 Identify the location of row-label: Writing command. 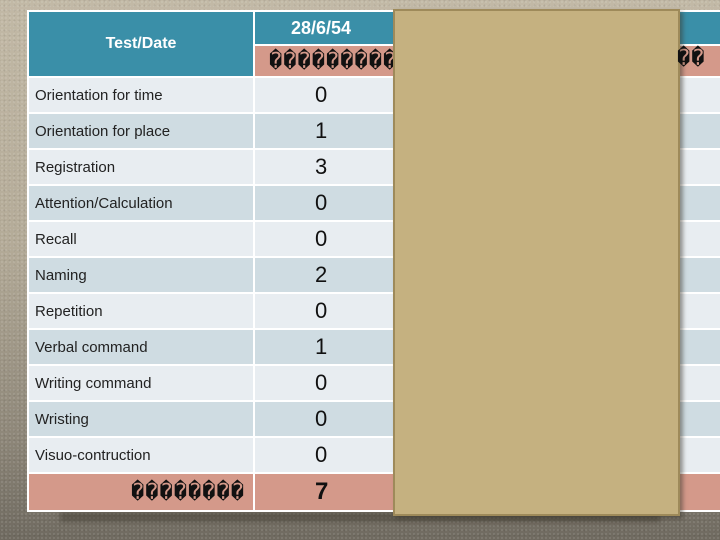
(141, 383).